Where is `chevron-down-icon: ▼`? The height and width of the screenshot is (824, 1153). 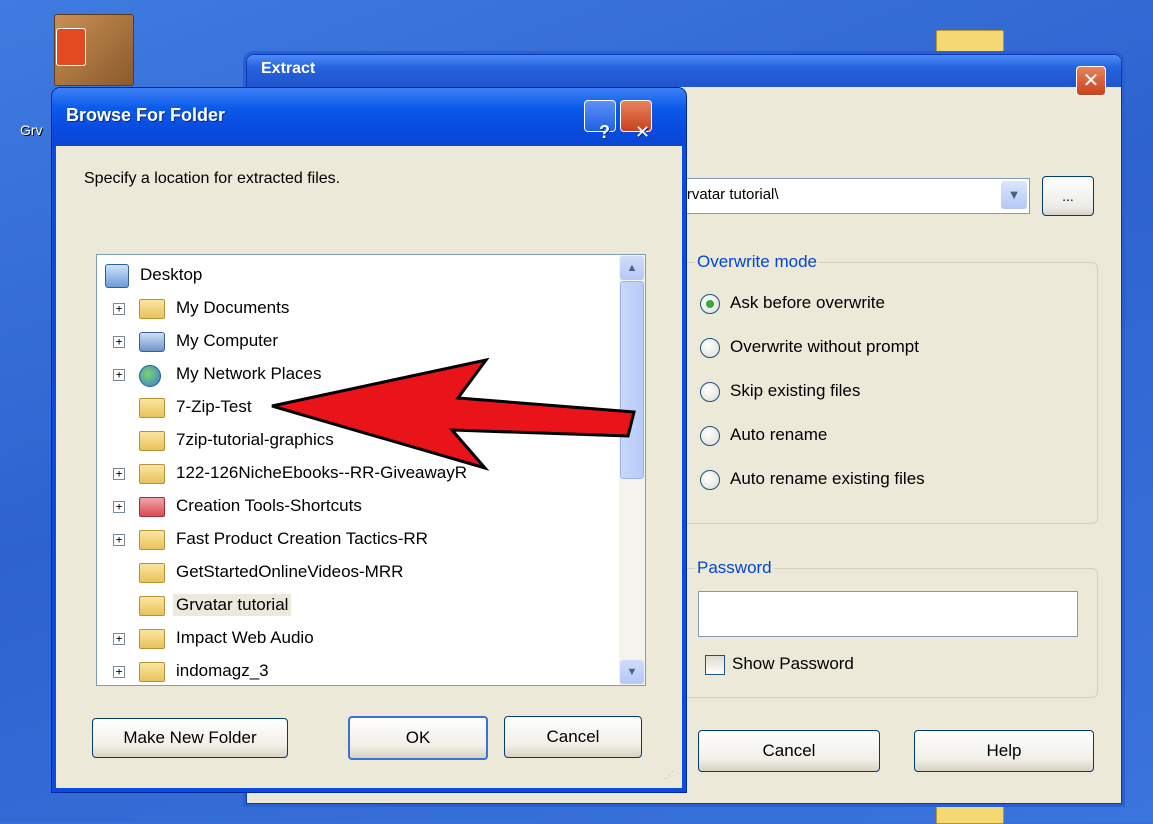 chevron-down-icon: ▼ is located at coordinates (1014, 195).